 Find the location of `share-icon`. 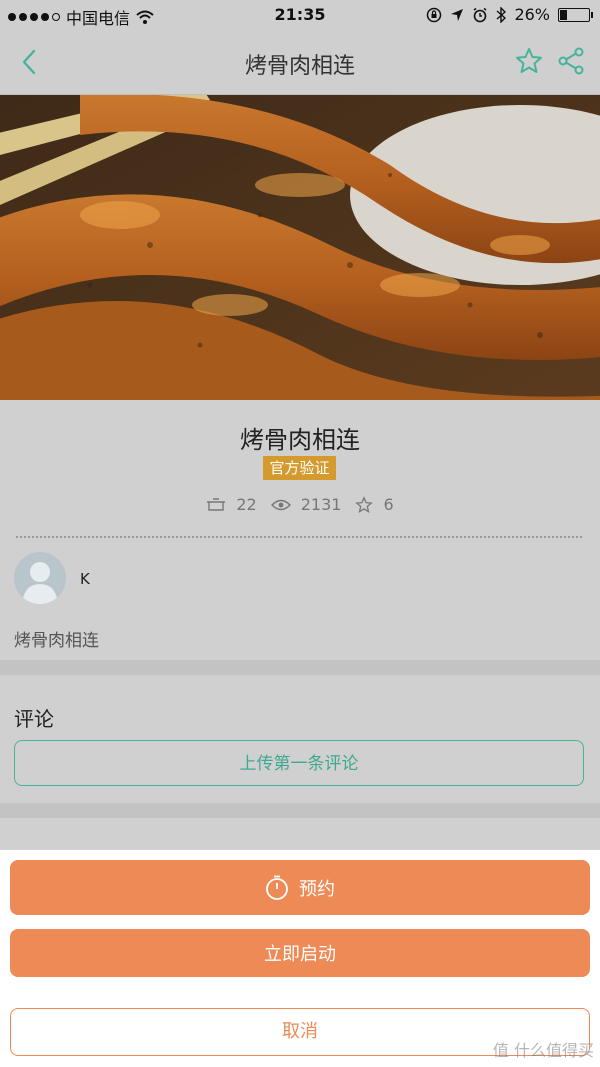

share-icon is located at coordinates (571, 61).